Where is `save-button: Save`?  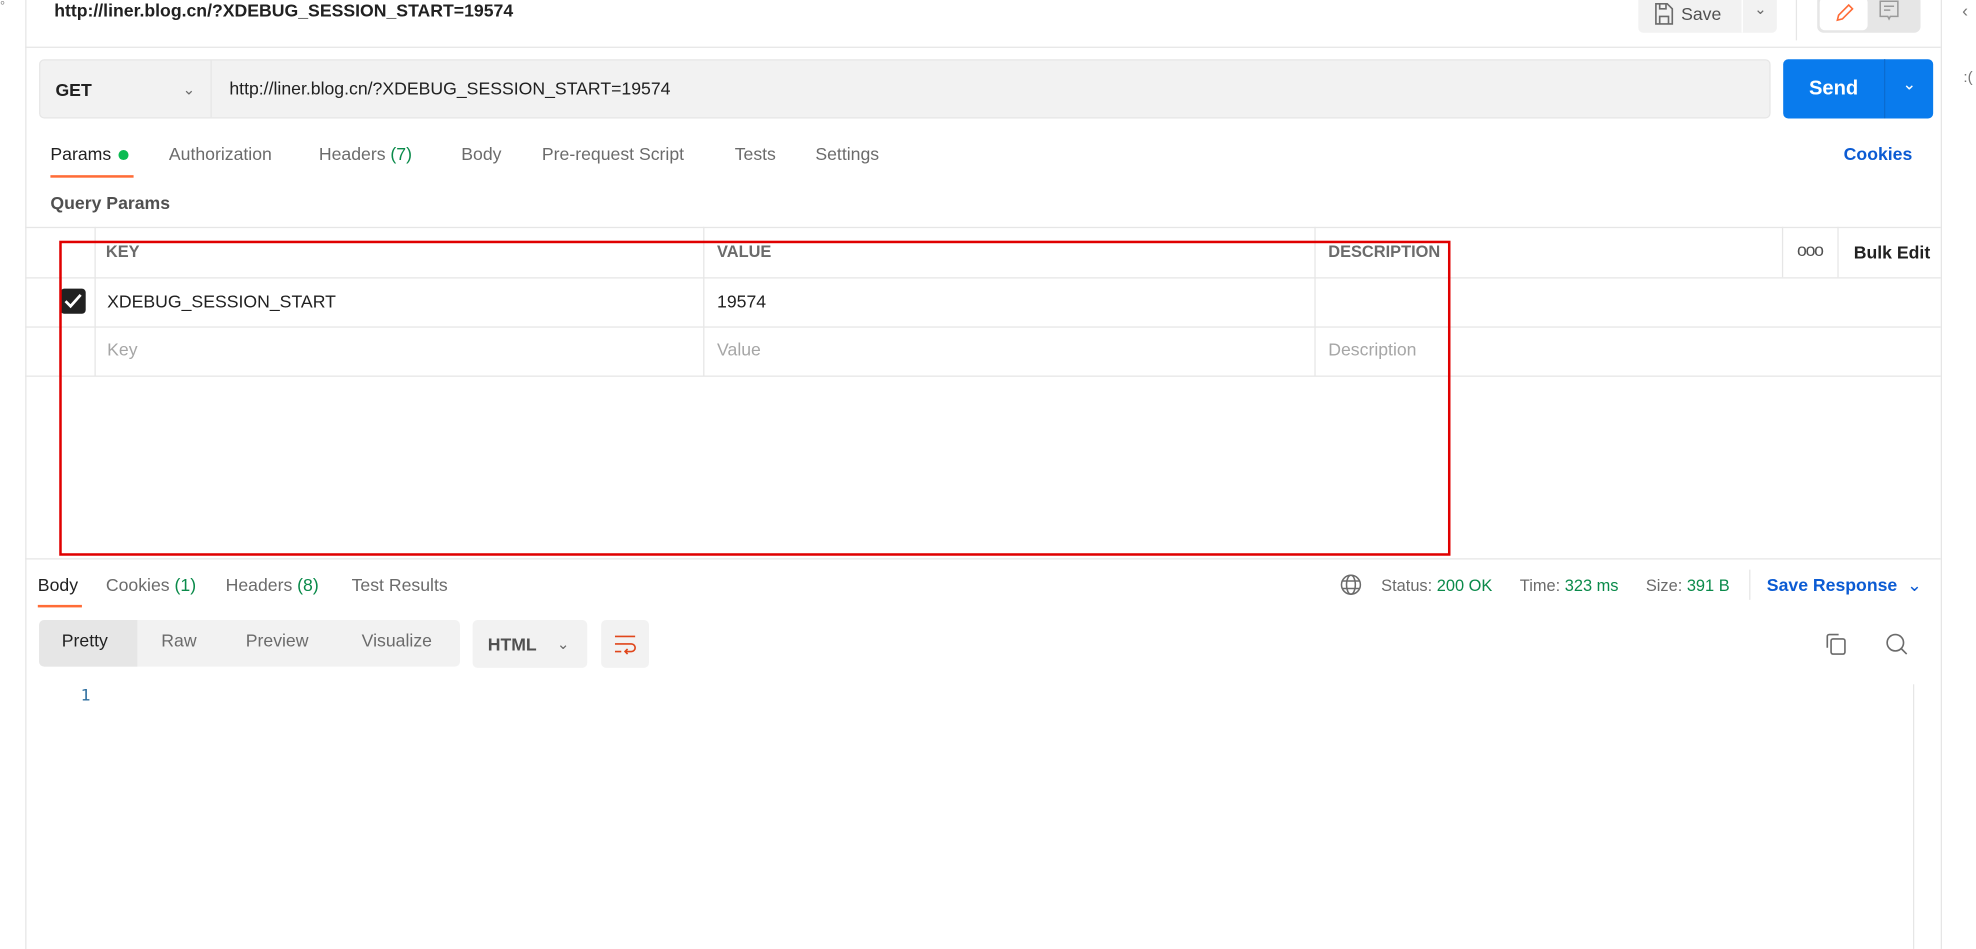
save-button: Save is located at coordinates (1689, 16).